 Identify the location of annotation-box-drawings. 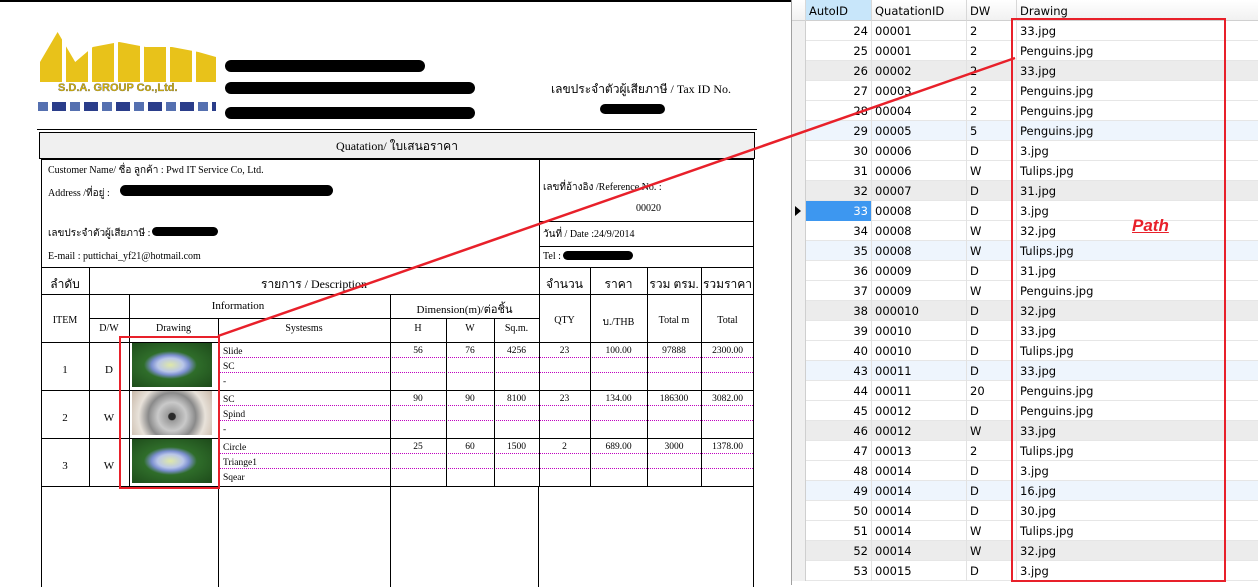
(169, 412).